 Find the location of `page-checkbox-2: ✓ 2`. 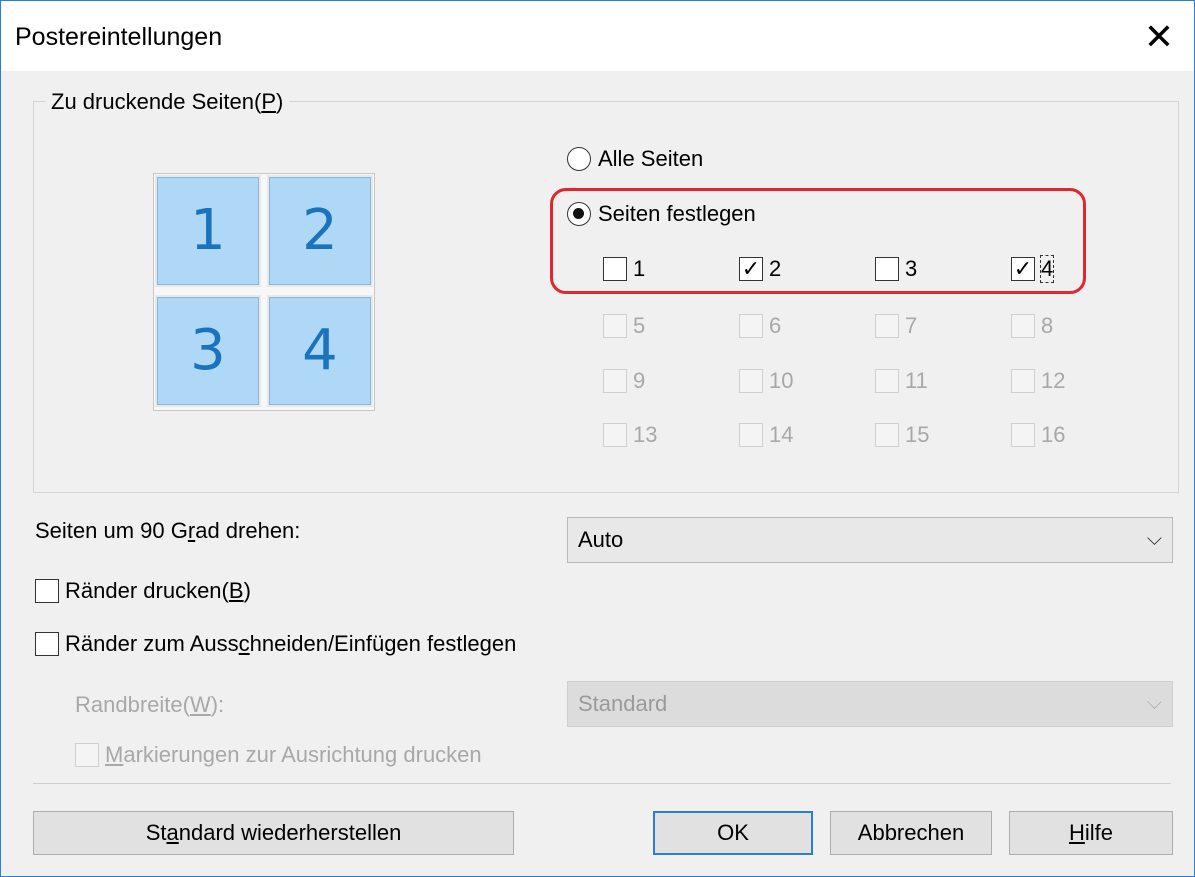

page-checkbox-2: ✓ 2 is located at coordinates (760, 269).